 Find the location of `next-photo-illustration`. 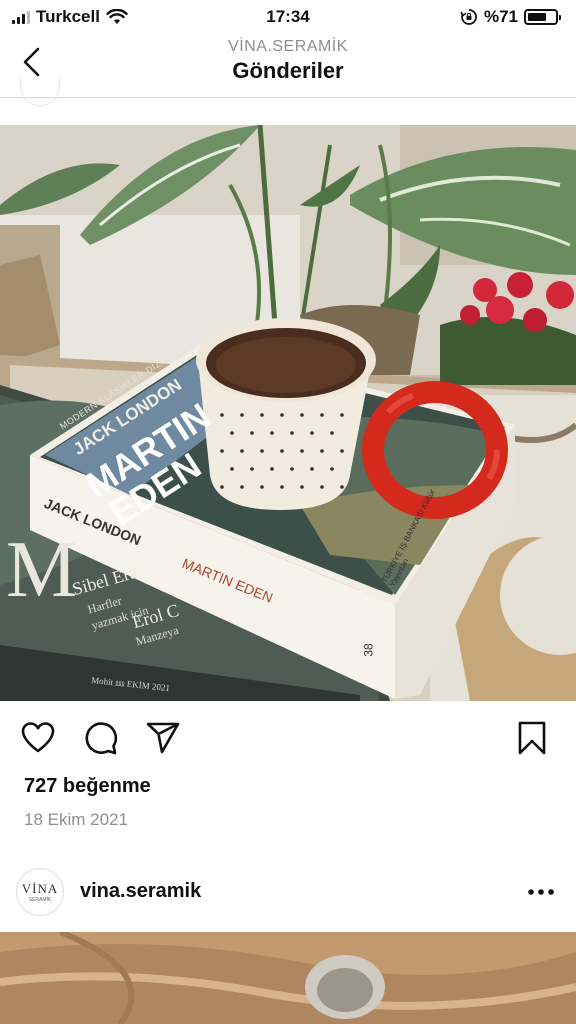

next-photo-illustration is located at coordinates (288, 978).